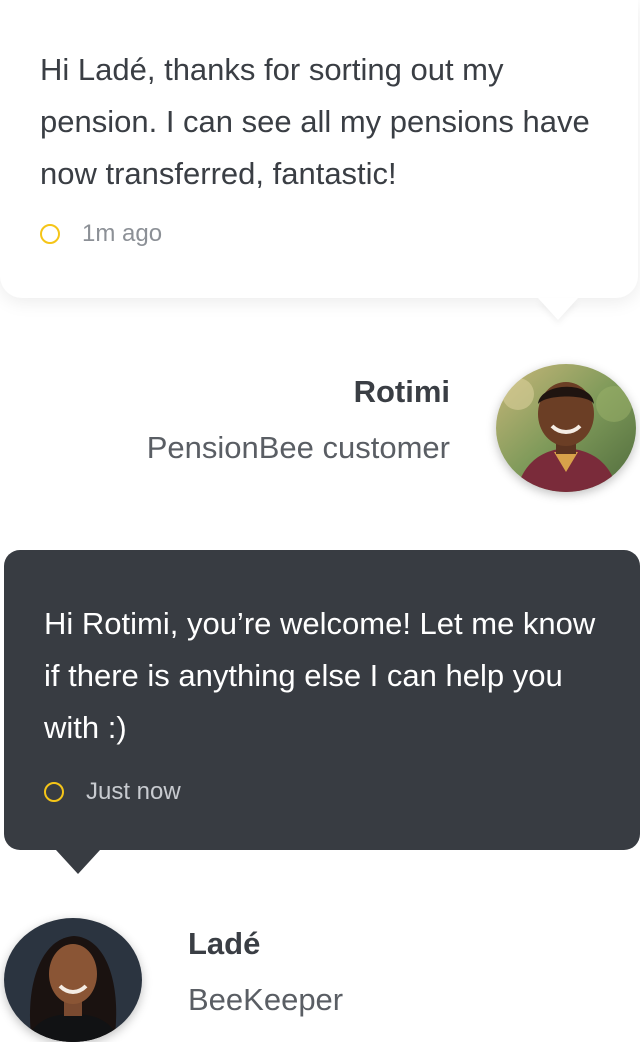 The image size is (640, 1042). I want to click on customer-name: Rotimi, so click(401, 391).